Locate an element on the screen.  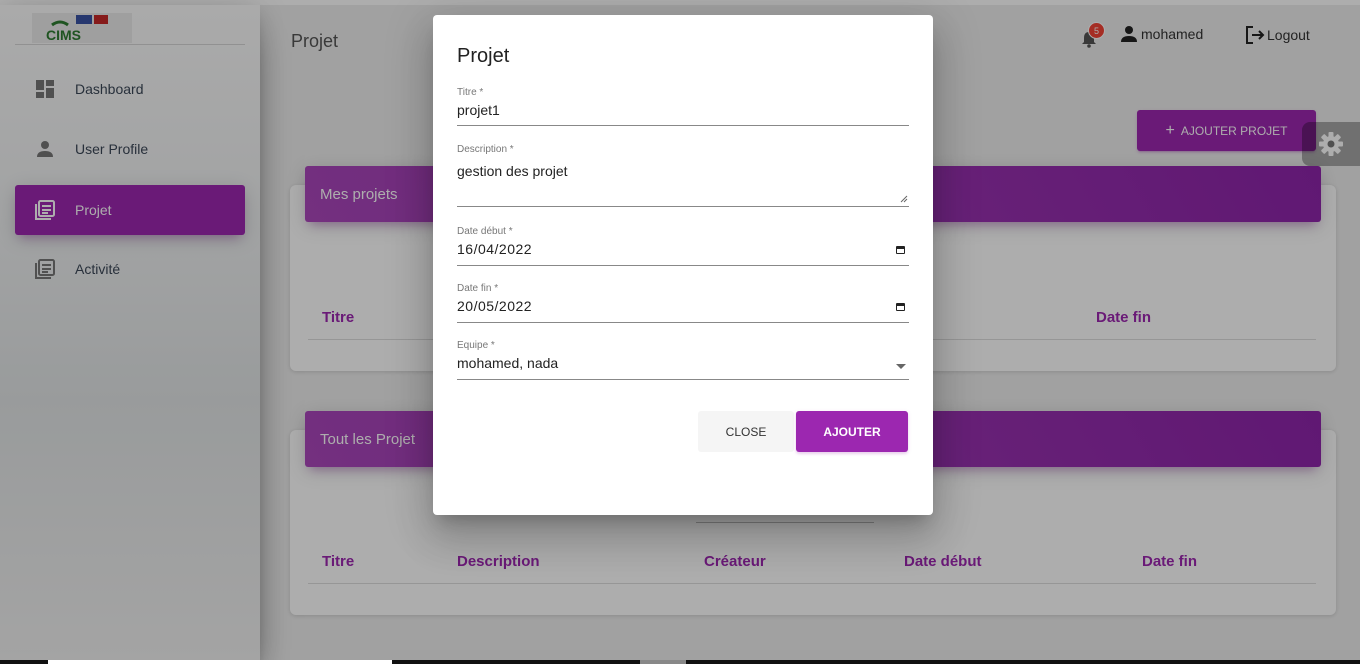
field-label: Titre * is located at coordinates (470, 92).